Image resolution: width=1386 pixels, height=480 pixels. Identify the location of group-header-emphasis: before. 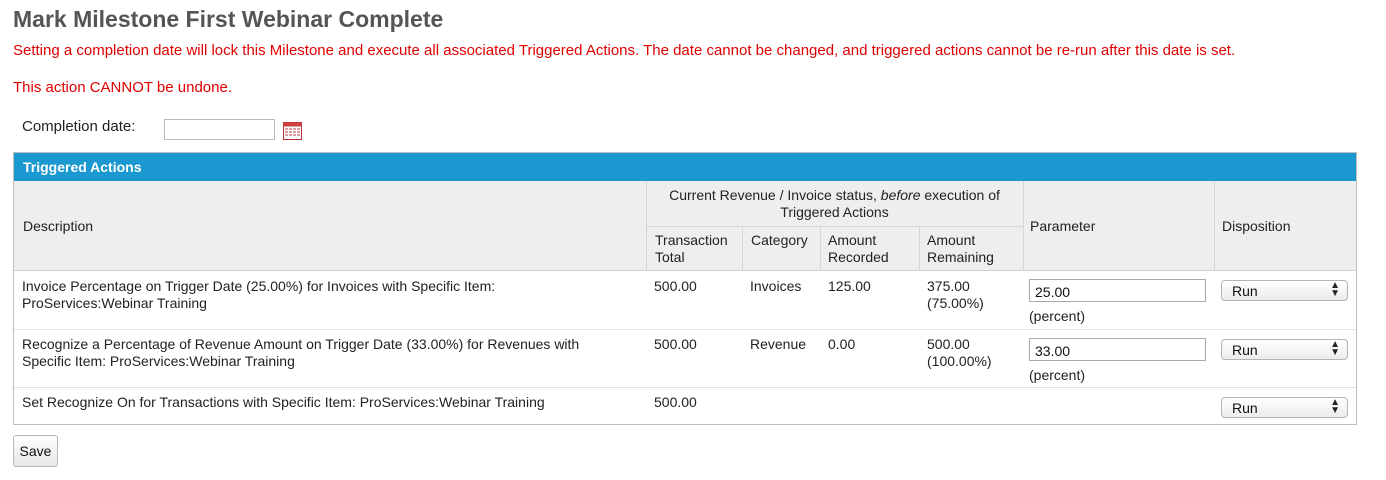
(900, 195).